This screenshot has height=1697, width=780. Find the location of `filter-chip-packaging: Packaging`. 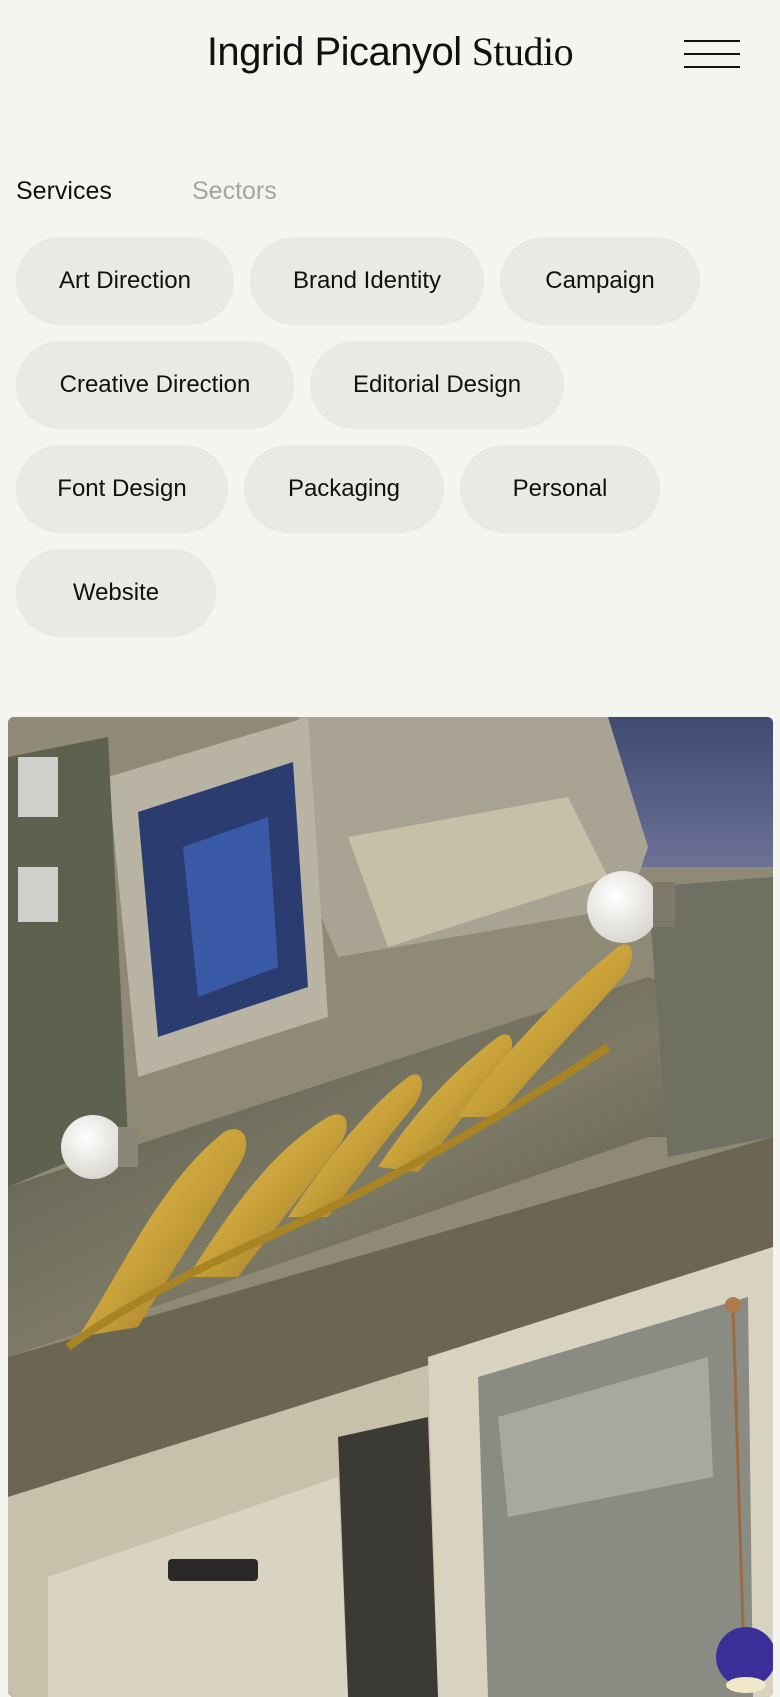

filter-chip-packaging: Packaging is located at coordinates (344, 489).